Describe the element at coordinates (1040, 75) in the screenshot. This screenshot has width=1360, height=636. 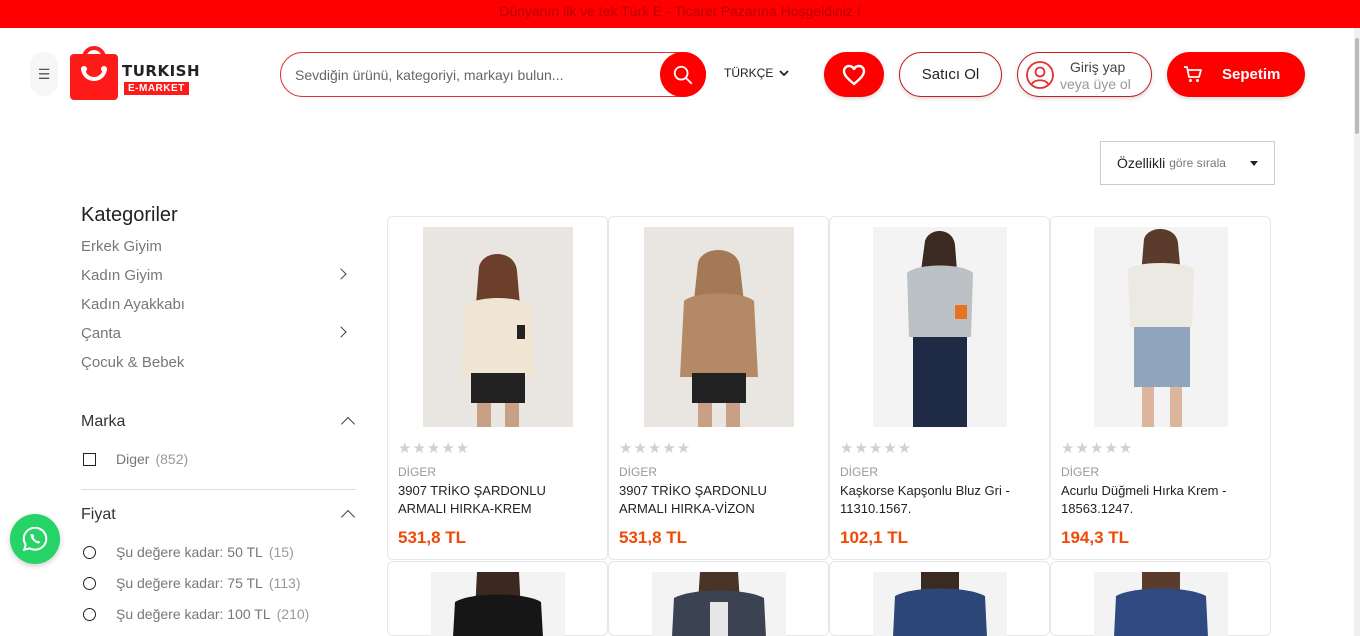
I see `user-icon` at that location.